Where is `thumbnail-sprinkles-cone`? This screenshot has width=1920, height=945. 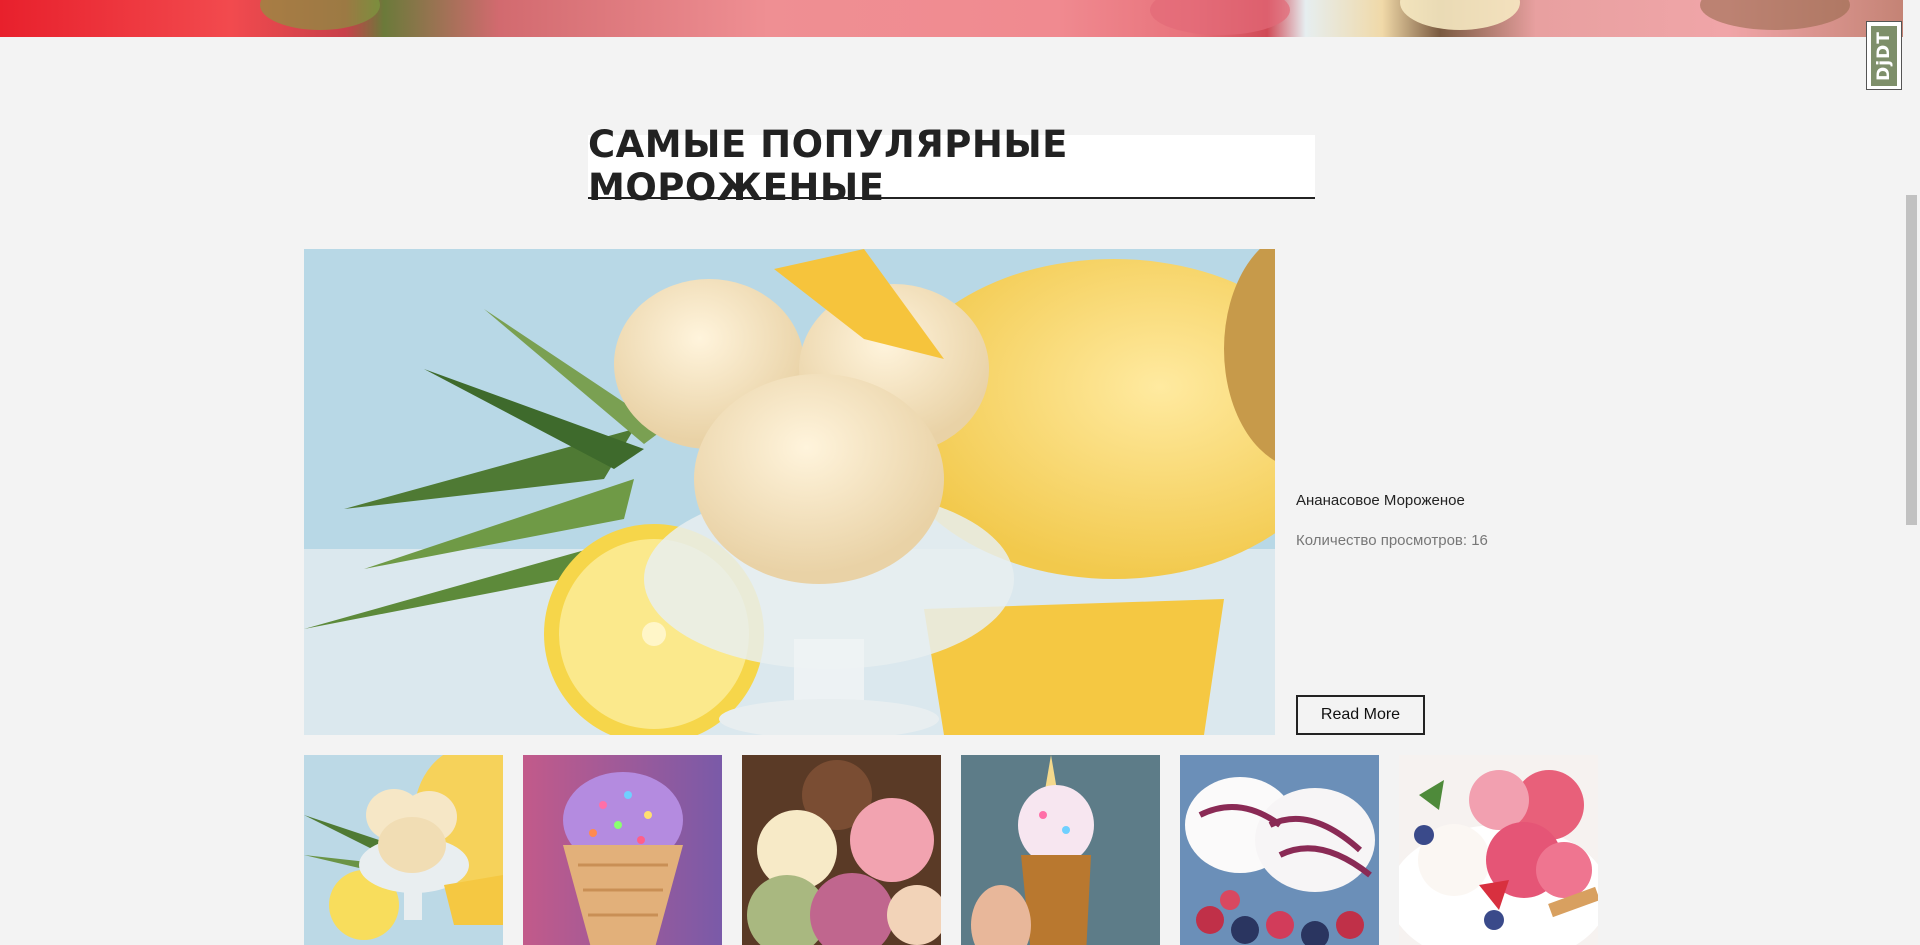 thumbnail-sprinkles-cone is located at coordinates (622, 850).